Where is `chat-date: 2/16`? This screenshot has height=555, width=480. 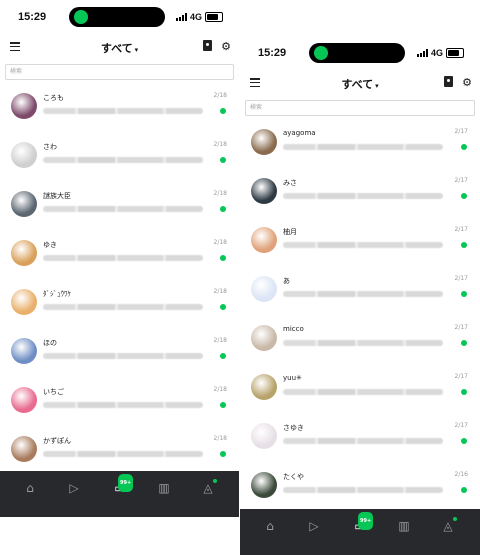 chat-date: 2/16 is located at coordinates (461, 474).